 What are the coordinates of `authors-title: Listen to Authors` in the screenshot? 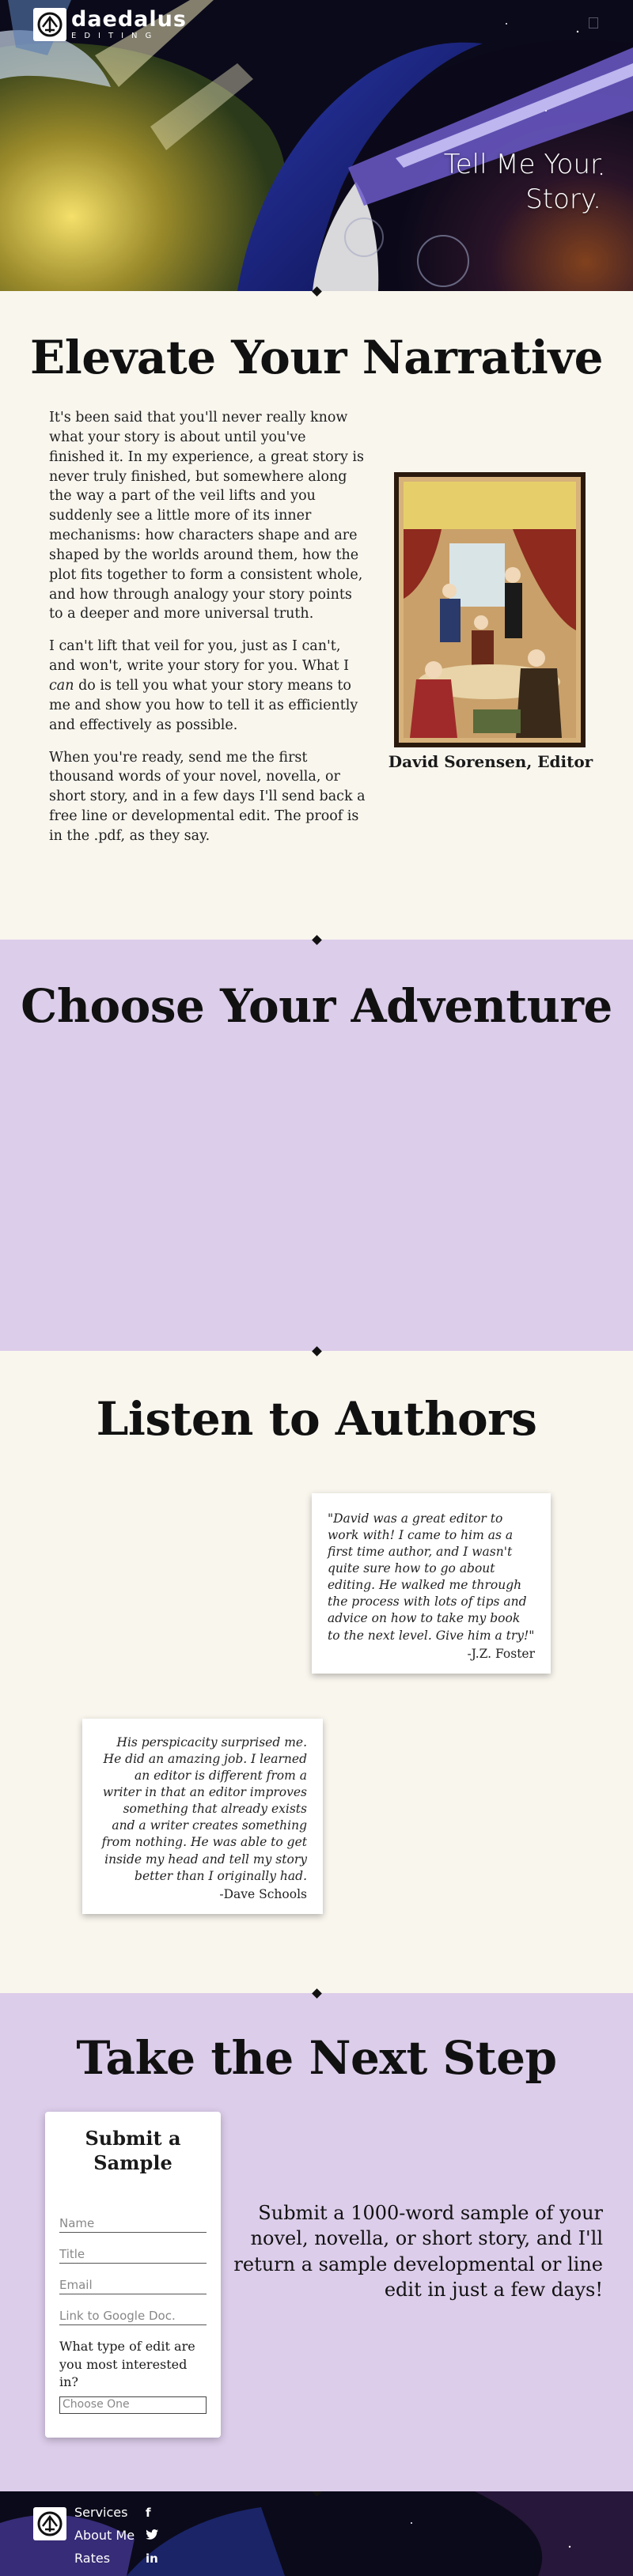 It's located at (316, 1419).